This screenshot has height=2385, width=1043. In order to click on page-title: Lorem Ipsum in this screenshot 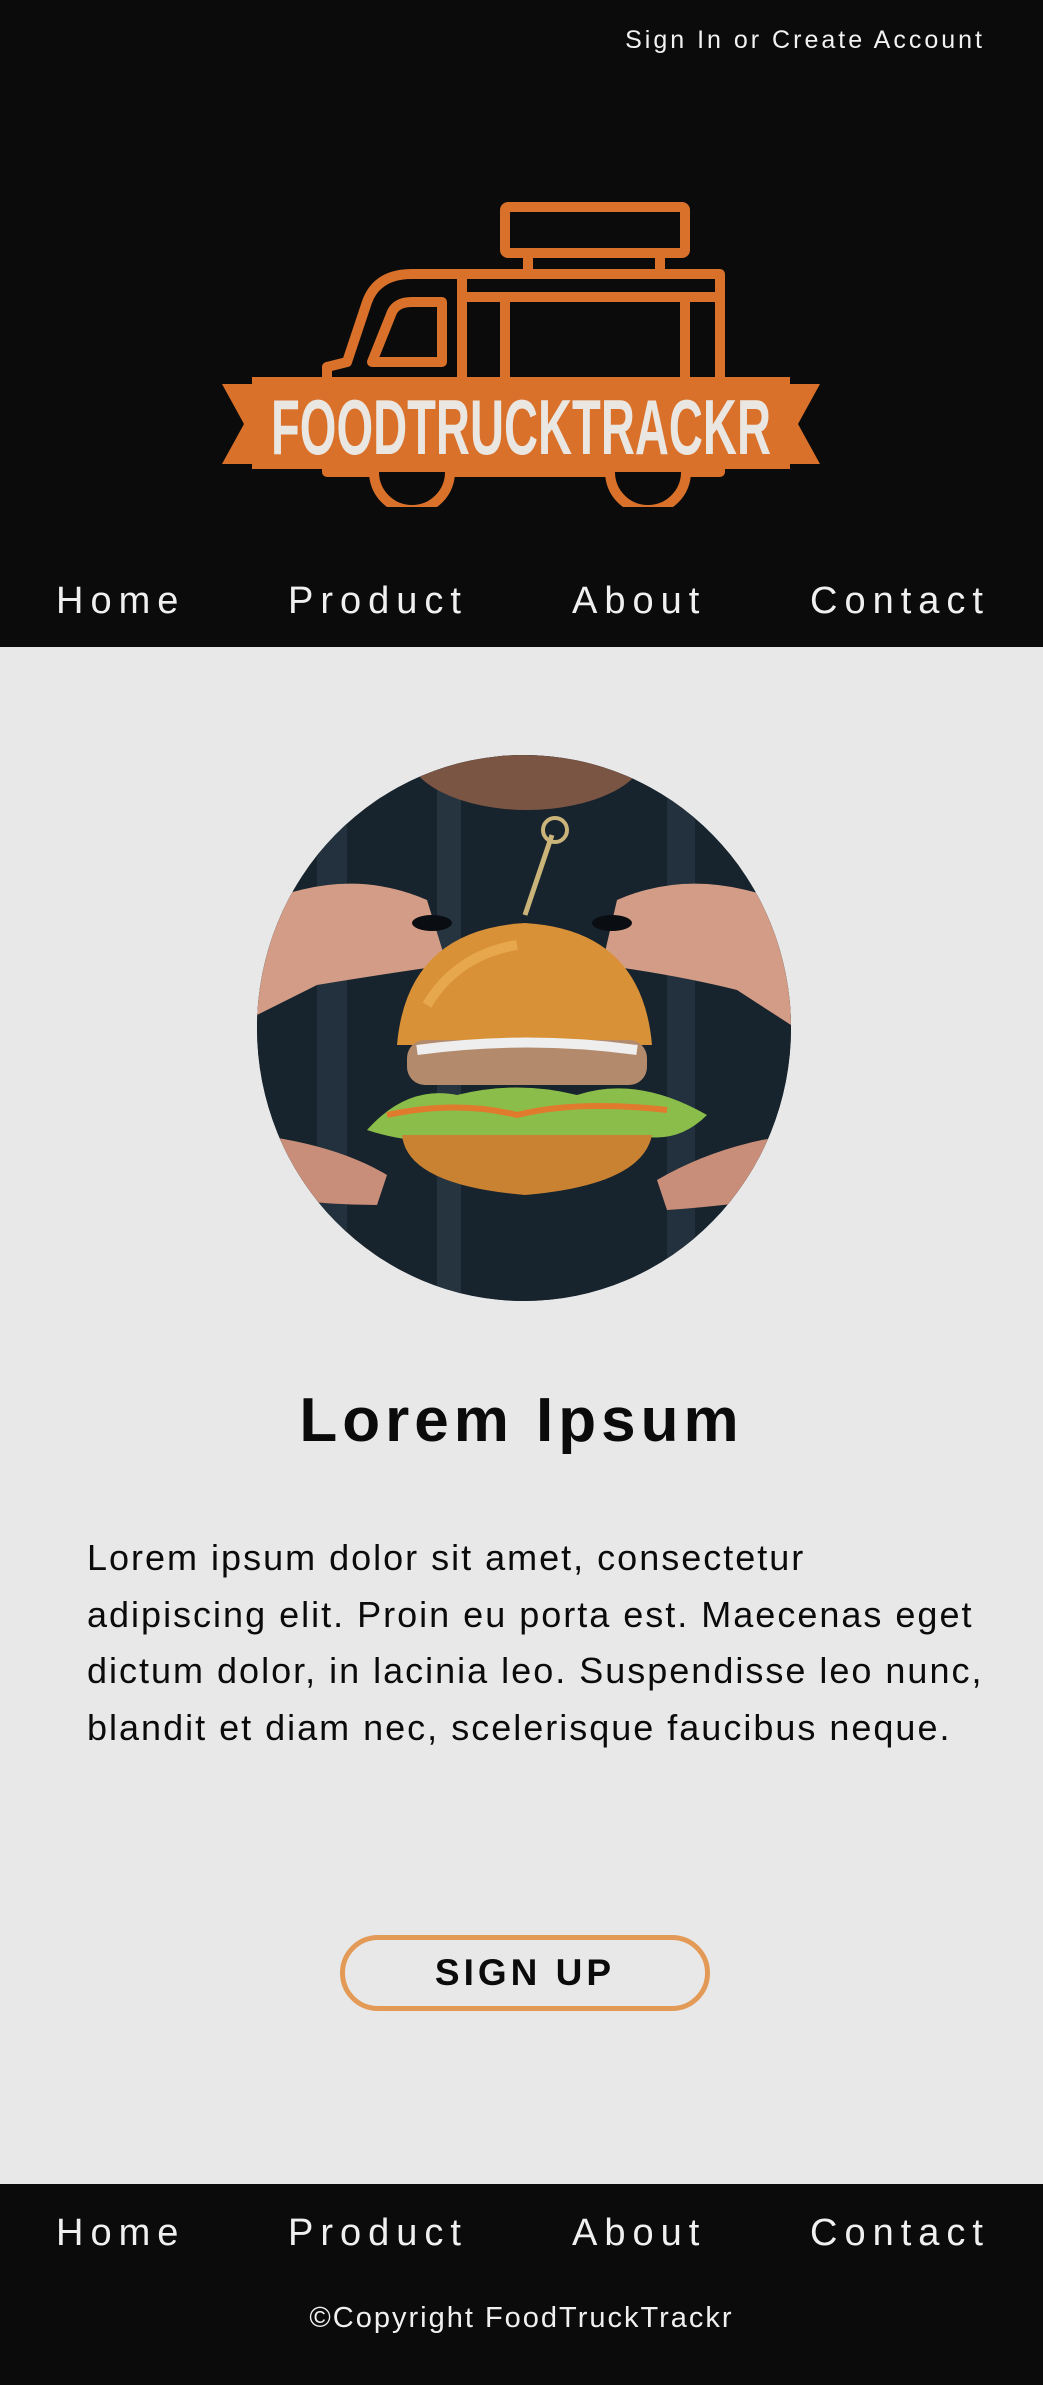, I will do `click(521, 1420)`.